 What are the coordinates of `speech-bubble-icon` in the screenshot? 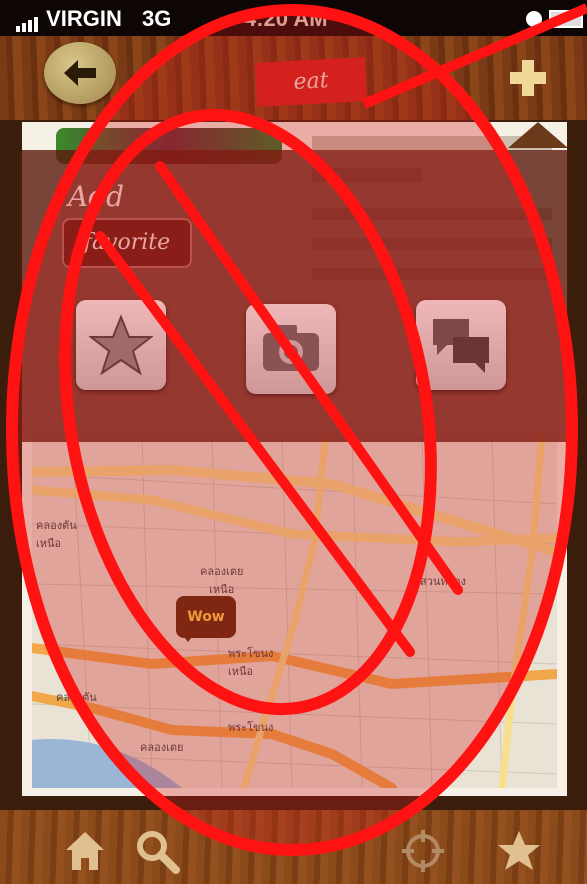 It's located at (461, 346).